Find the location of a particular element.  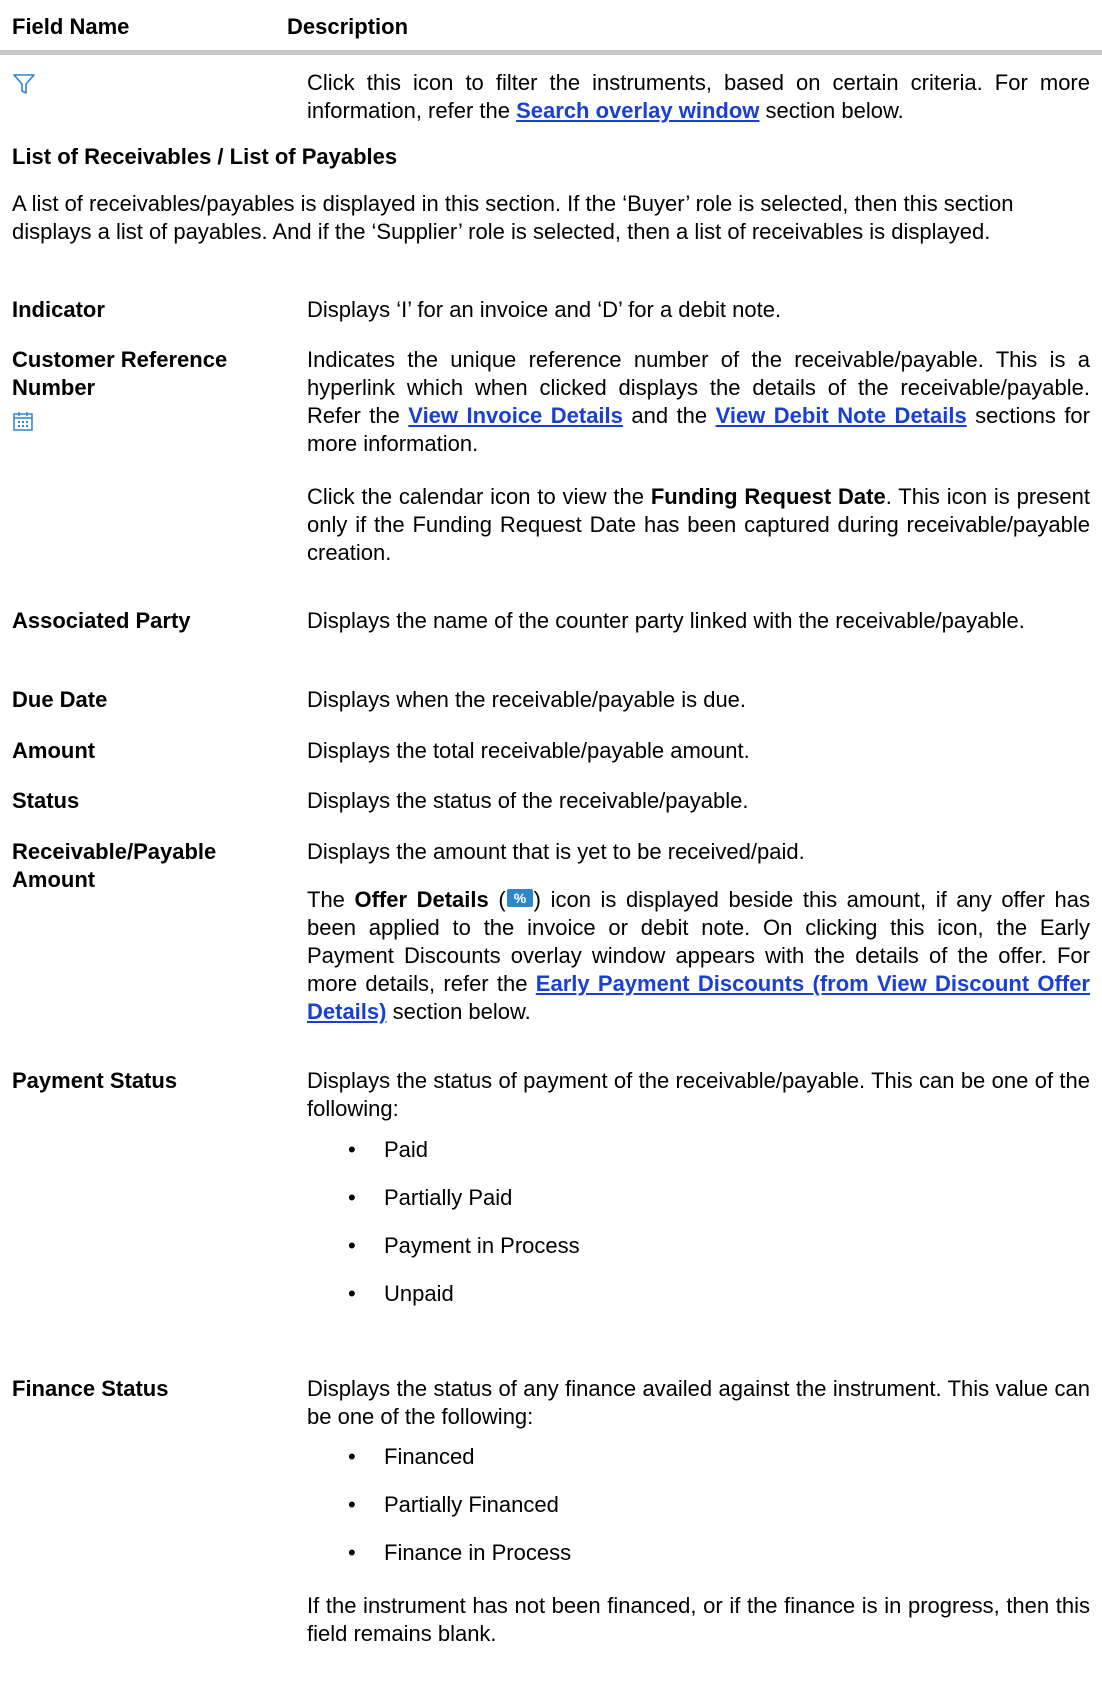

description-header: Description is located at coordinates (348, 26).